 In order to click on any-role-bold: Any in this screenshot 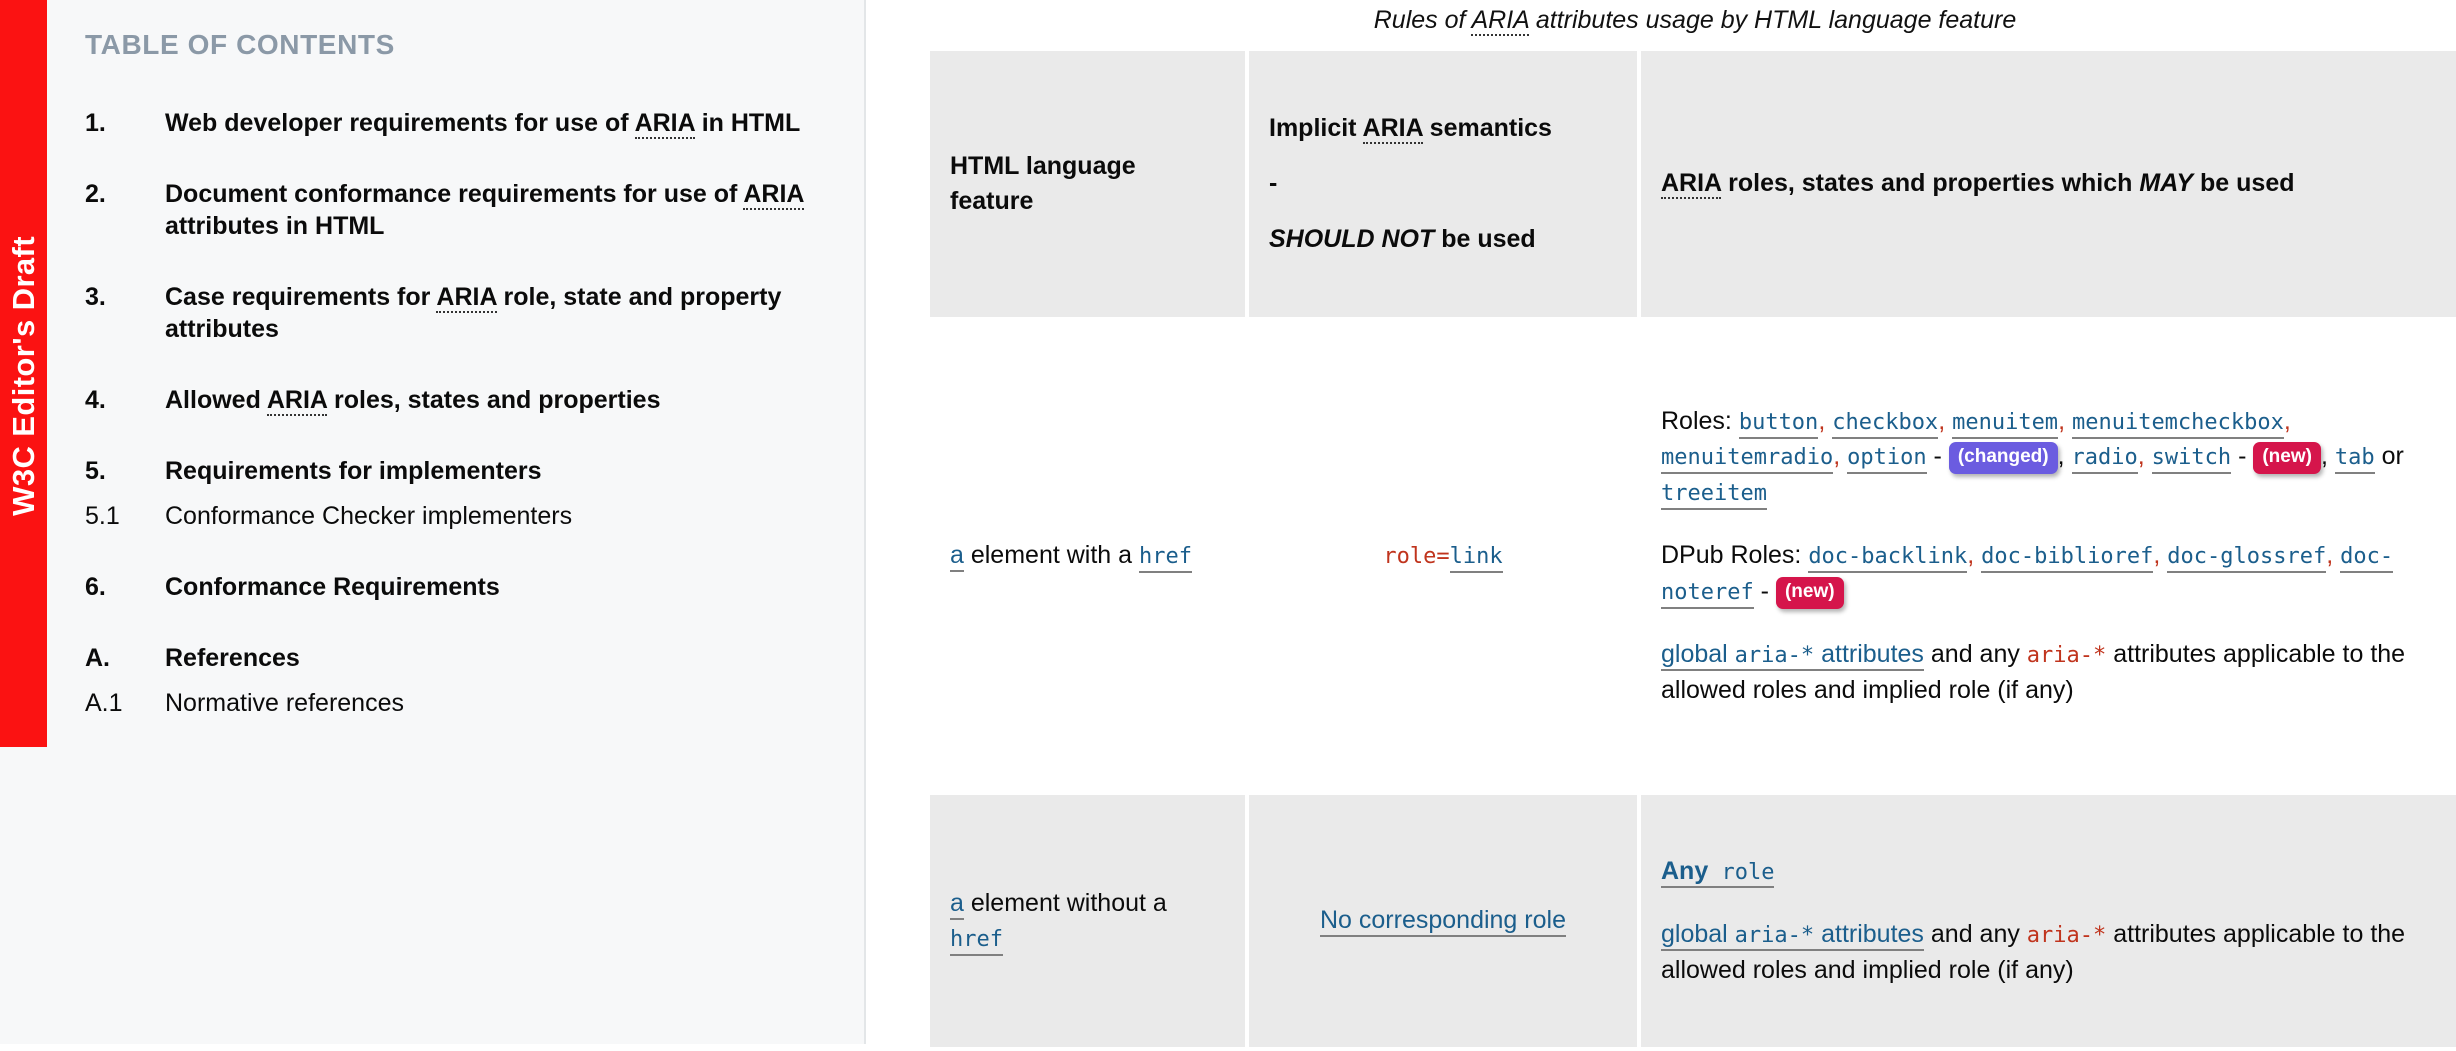, I will do `click(1685, 870)`.